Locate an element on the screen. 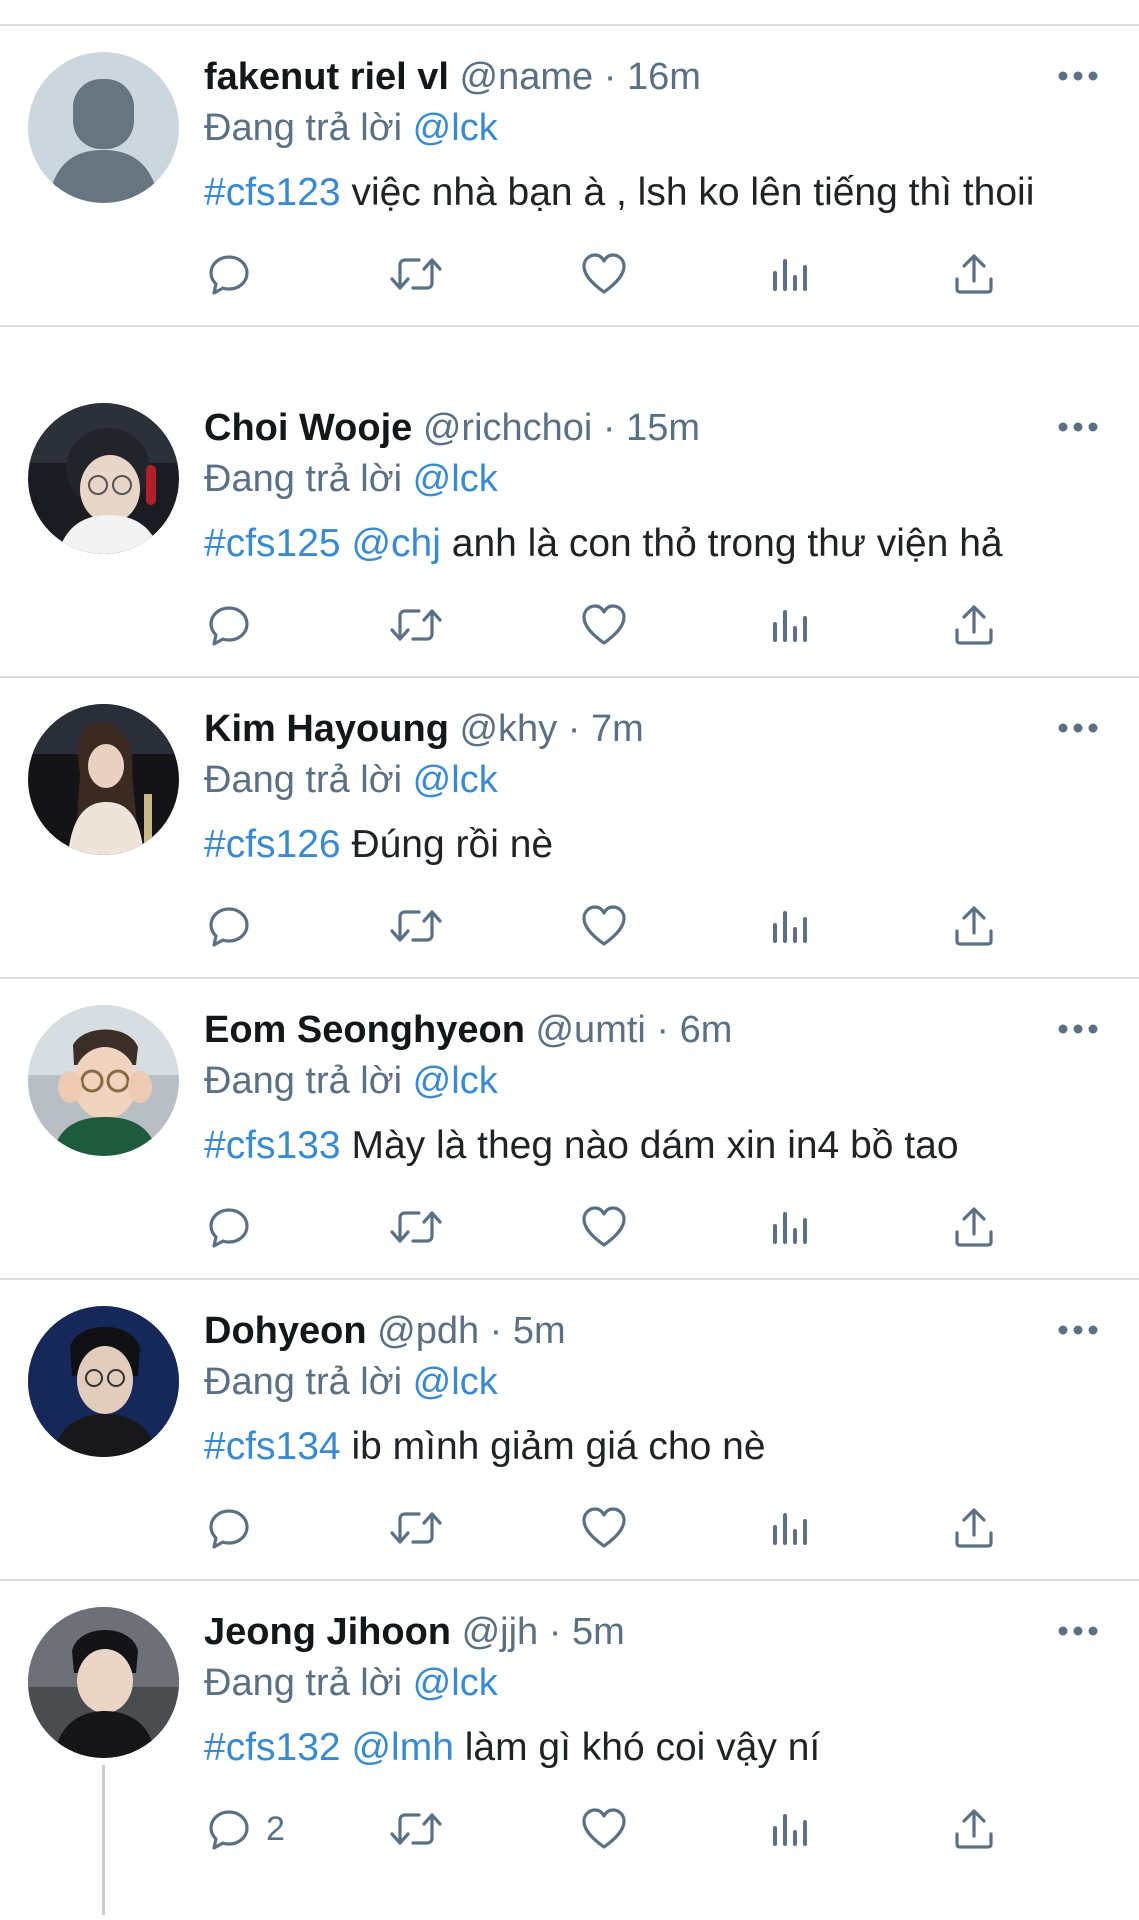 Image resolution: width=1139 pixels, height=1920 pixels. tweet-divider is located at coordinates (569, 326).